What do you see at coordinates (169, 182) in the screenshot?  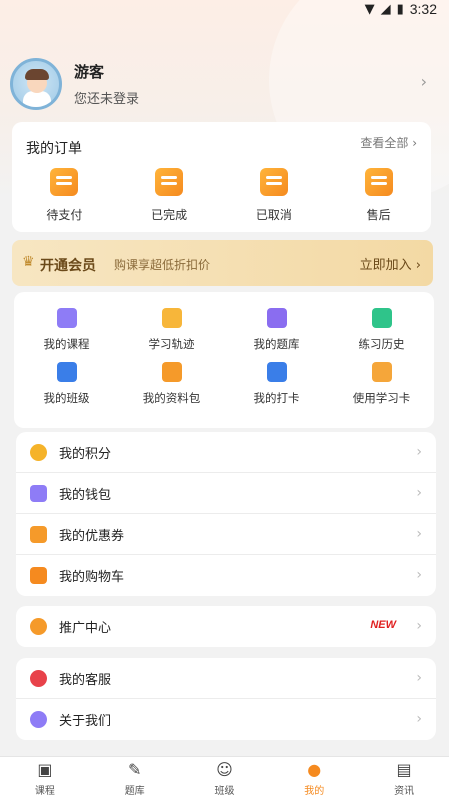 I see `order-done-icon` at bounding box center [169, 182].